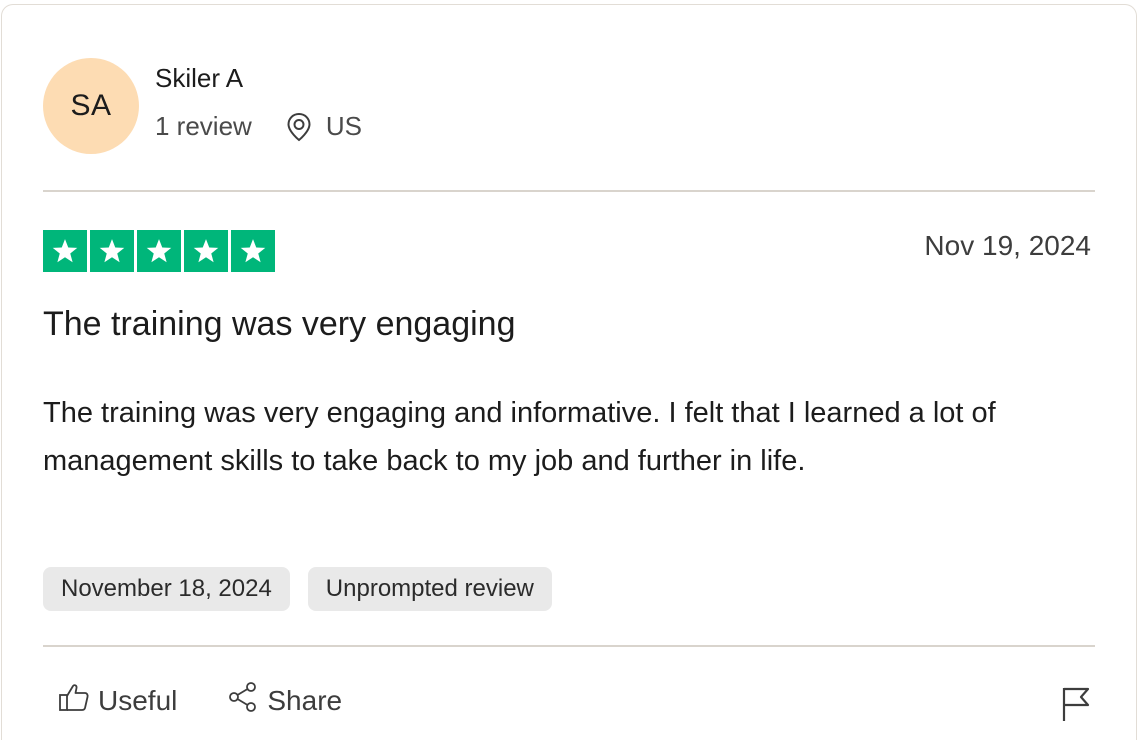 Image resolution: width=1138 pixels, height=744 pixels. I want to click on share-button: Share, so click(284, 700).